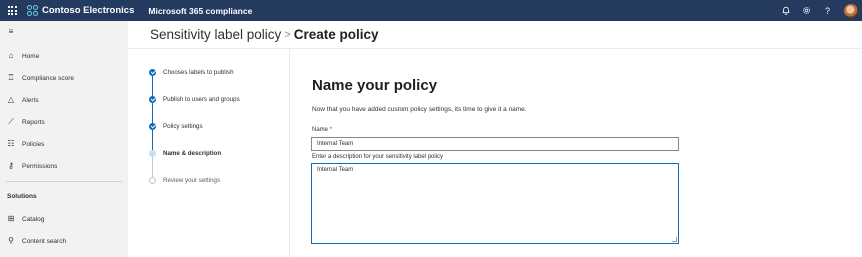  Describe the element at coordinates (495, 144) in the screenshot. I see `name-input: Internal Team` at that location.